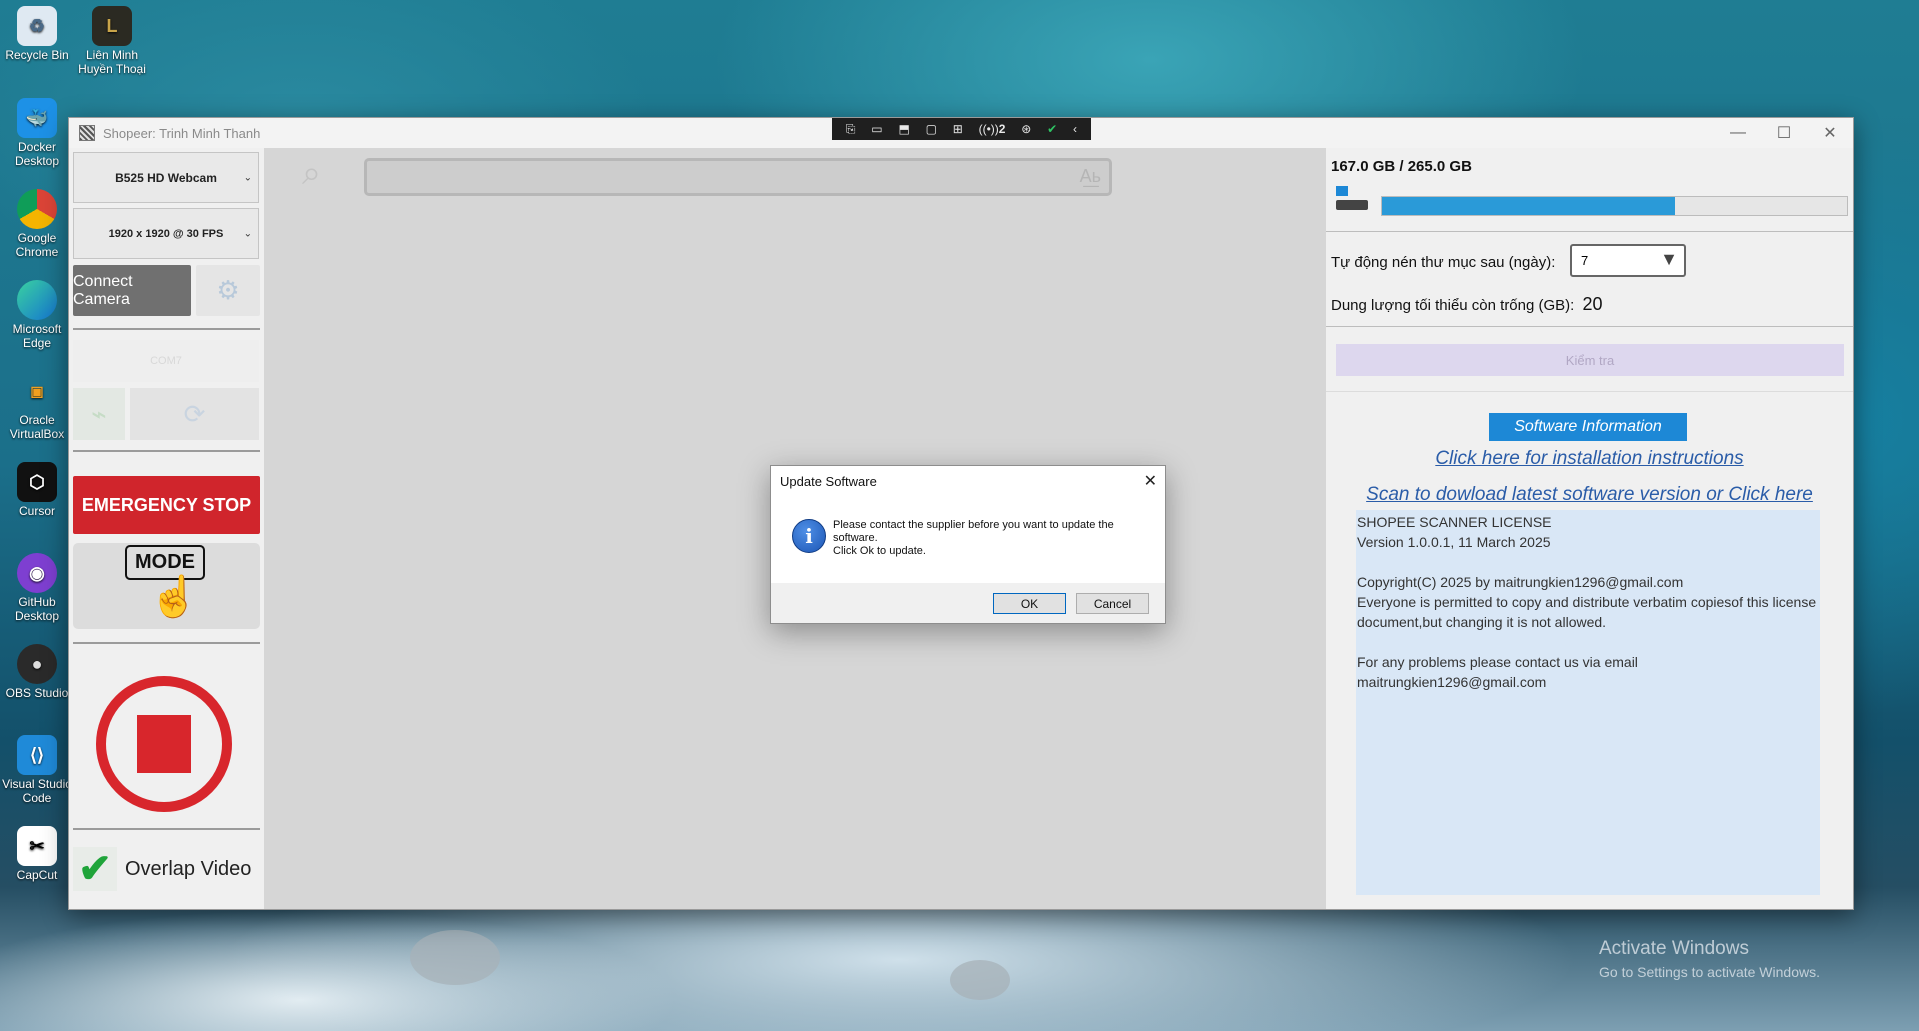 This screenshot has width=1919, height=1031. Describe the element at coordinates (112, 26) in the screenshot. I see `league-of-legends-icon: L` at that location.